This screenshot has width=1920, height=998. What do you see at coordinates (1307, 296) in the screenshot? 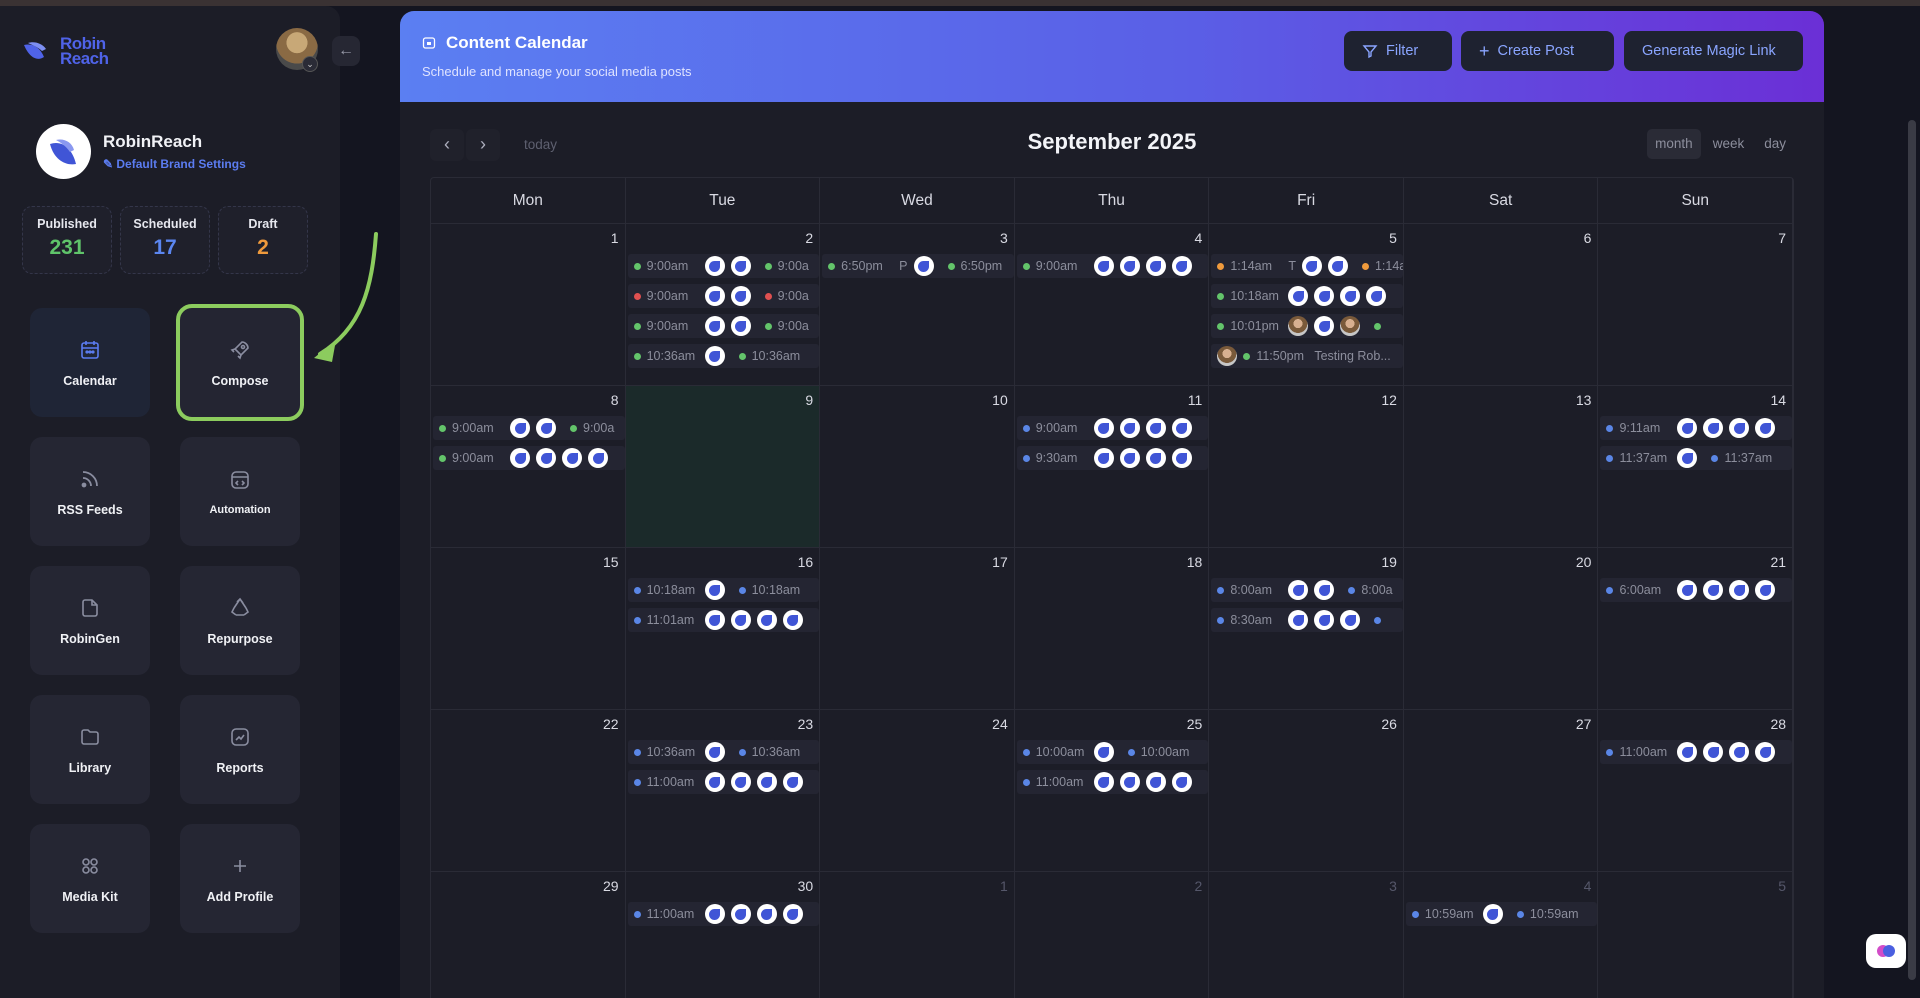
I see `calendar-event: 10:18am` at bounding box center [1307, 296].